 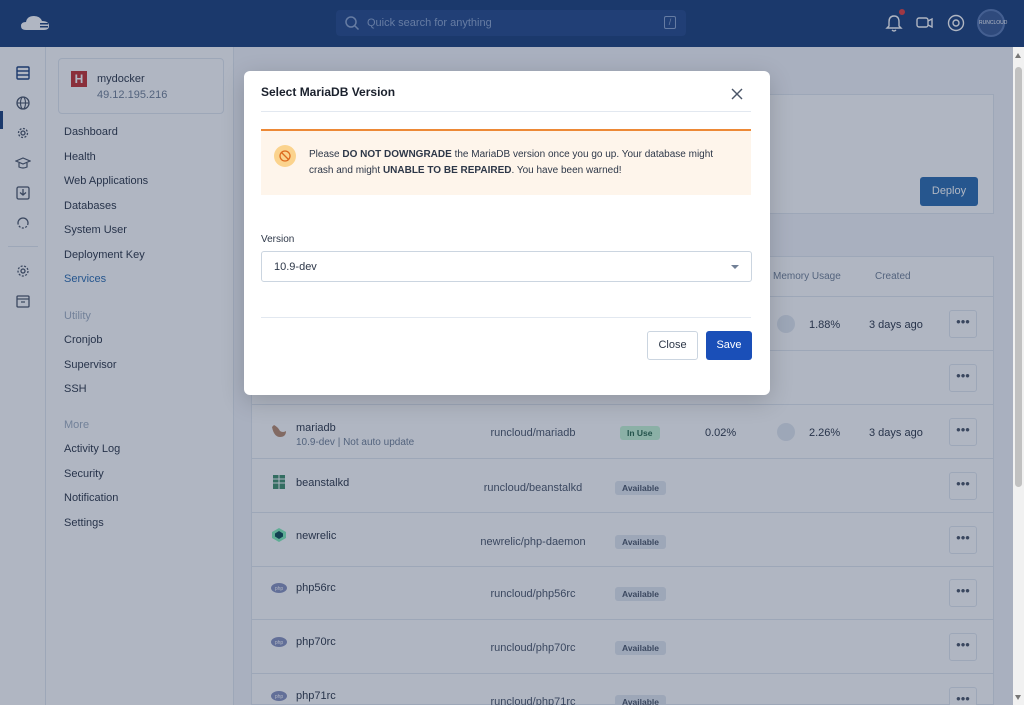 What do you see at coordinates (1018, 277) in the screenshot?
I see `scrollbar-thumb` at bounding box center [1018, 277].